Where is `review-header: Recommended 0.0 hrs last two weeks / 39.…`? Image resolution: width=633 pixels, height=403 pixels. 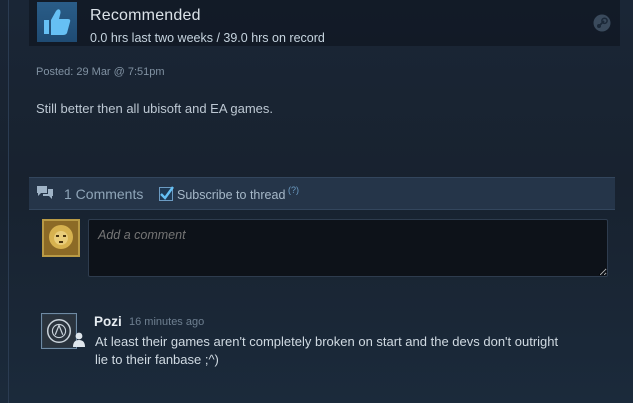
review-header: Recommended 0.0 hrs last two weeks / 39.… is located at coordinates (324, 23).